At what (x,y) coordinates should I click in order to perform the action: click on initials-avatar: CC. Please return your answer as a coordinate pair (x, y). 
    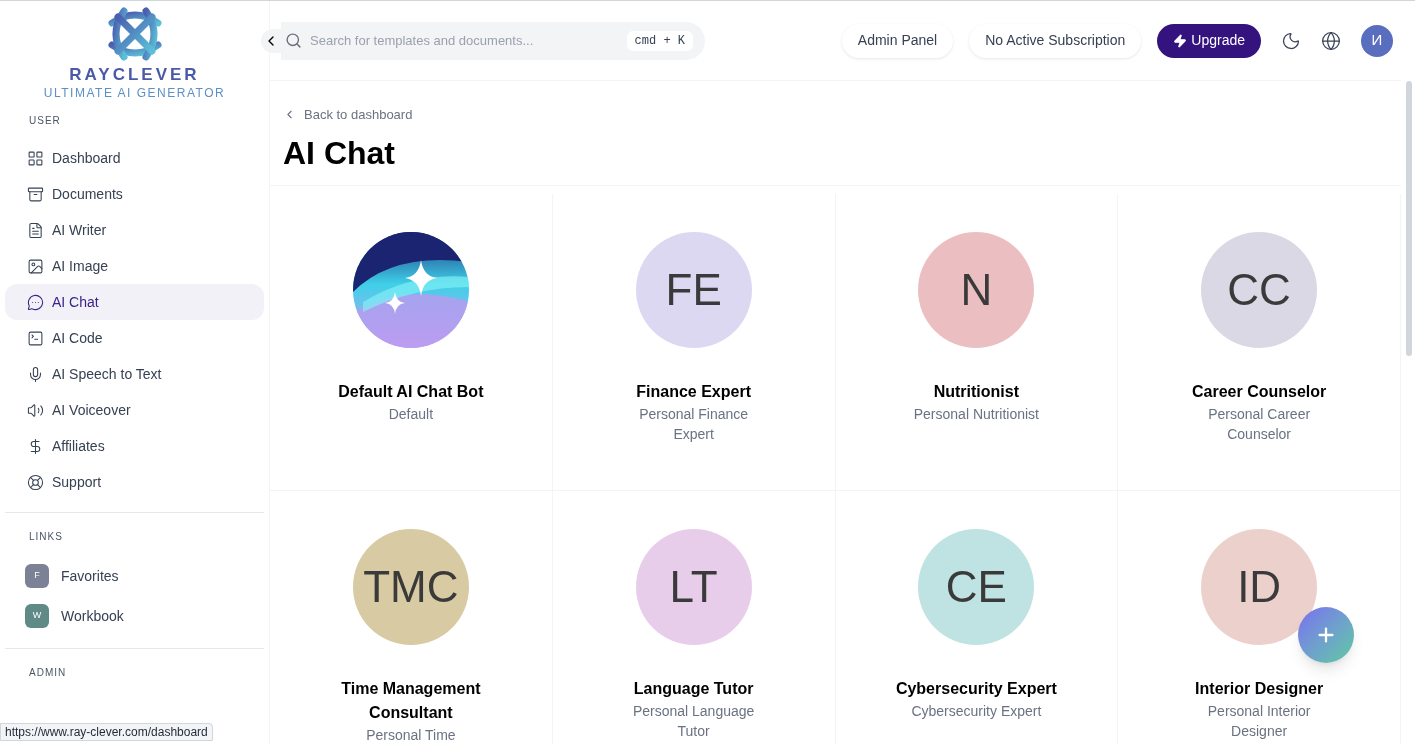
    Looking at the image, I should click on (1259, 289).